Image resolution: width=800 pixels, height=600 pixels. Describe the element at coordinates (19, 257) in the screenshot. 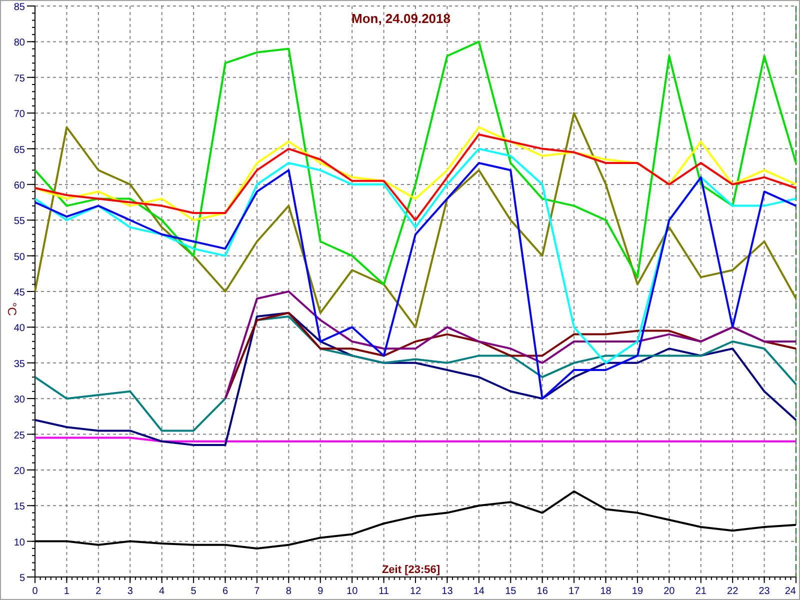

I see `y-tick-label: 50` at that location.